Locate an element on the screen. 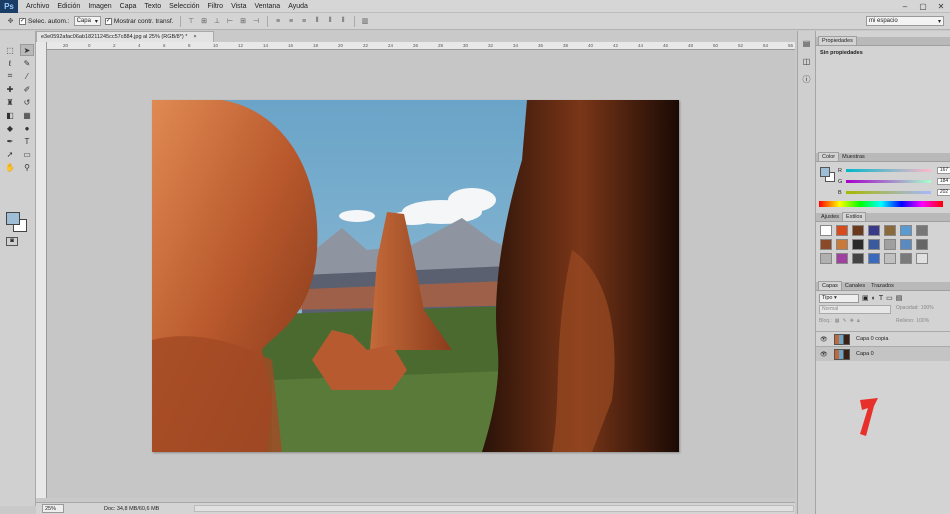 The height and width of the screenshot is (514, 950). color-spectrum-ramp is located at coordinates (881, 204).